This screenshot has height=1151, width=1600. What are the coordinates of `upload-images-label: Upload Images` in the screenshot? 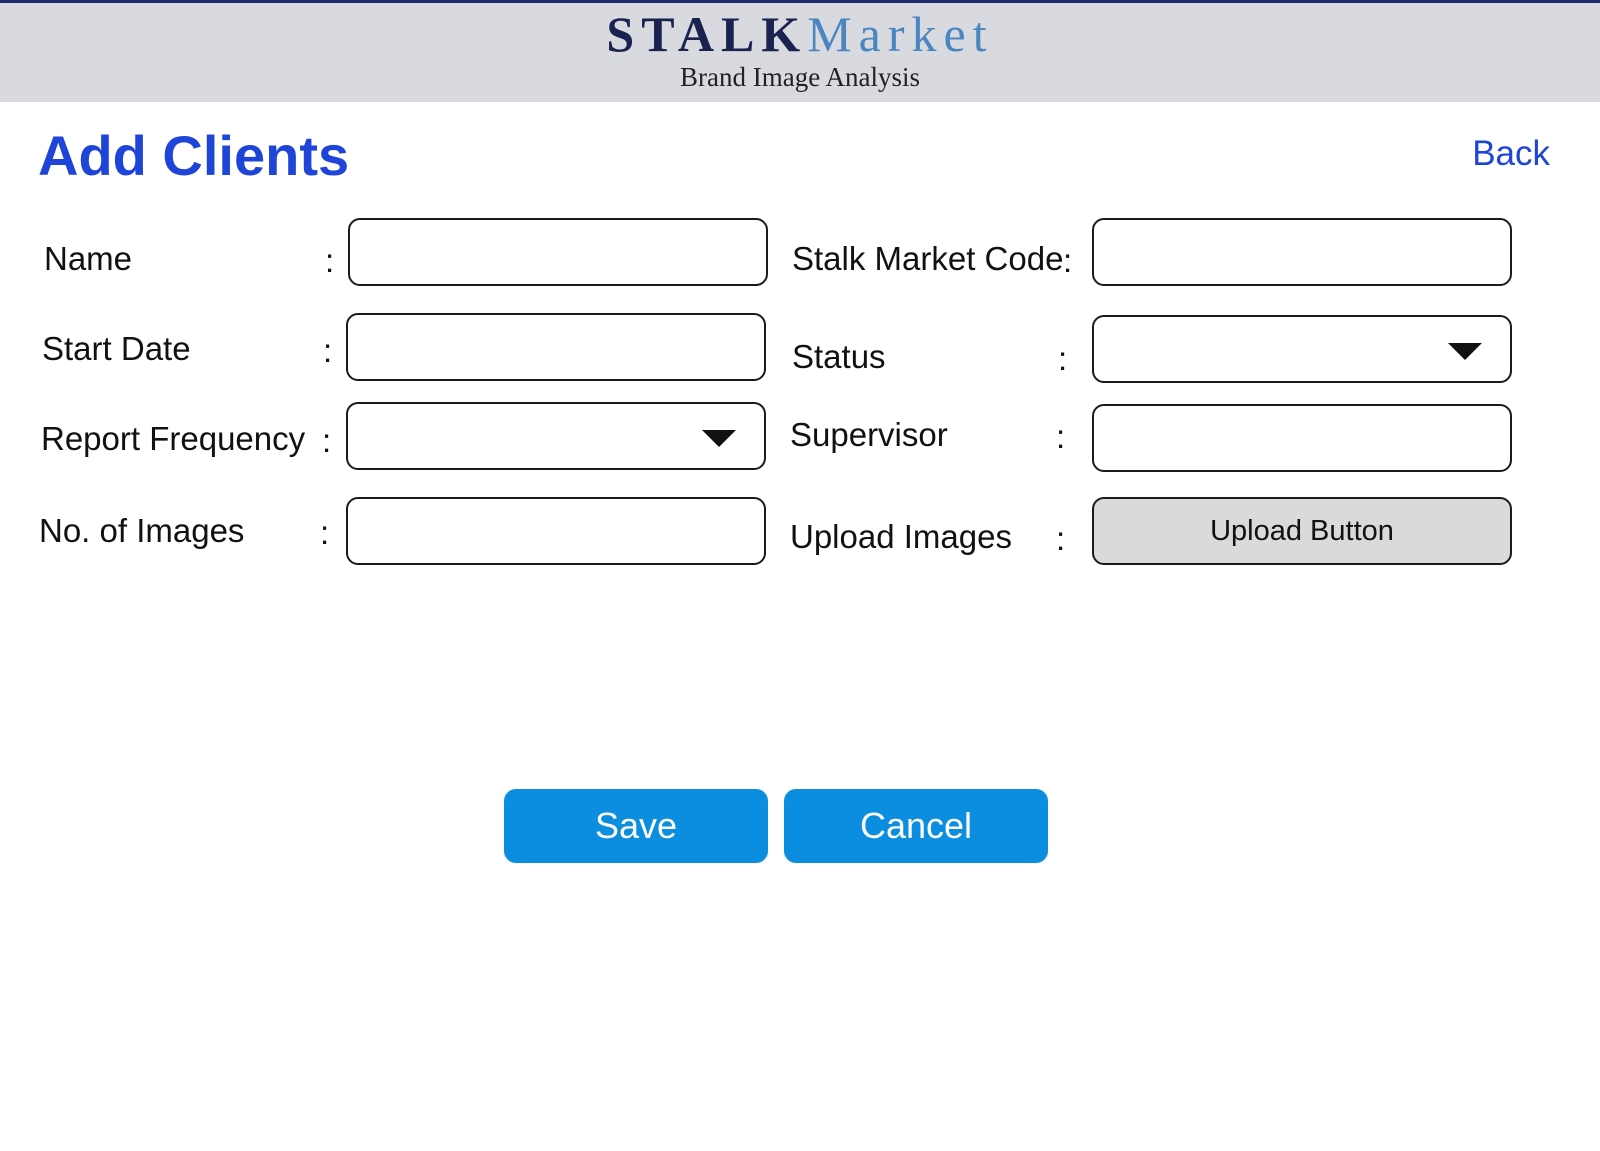 It's located at (901, 536).